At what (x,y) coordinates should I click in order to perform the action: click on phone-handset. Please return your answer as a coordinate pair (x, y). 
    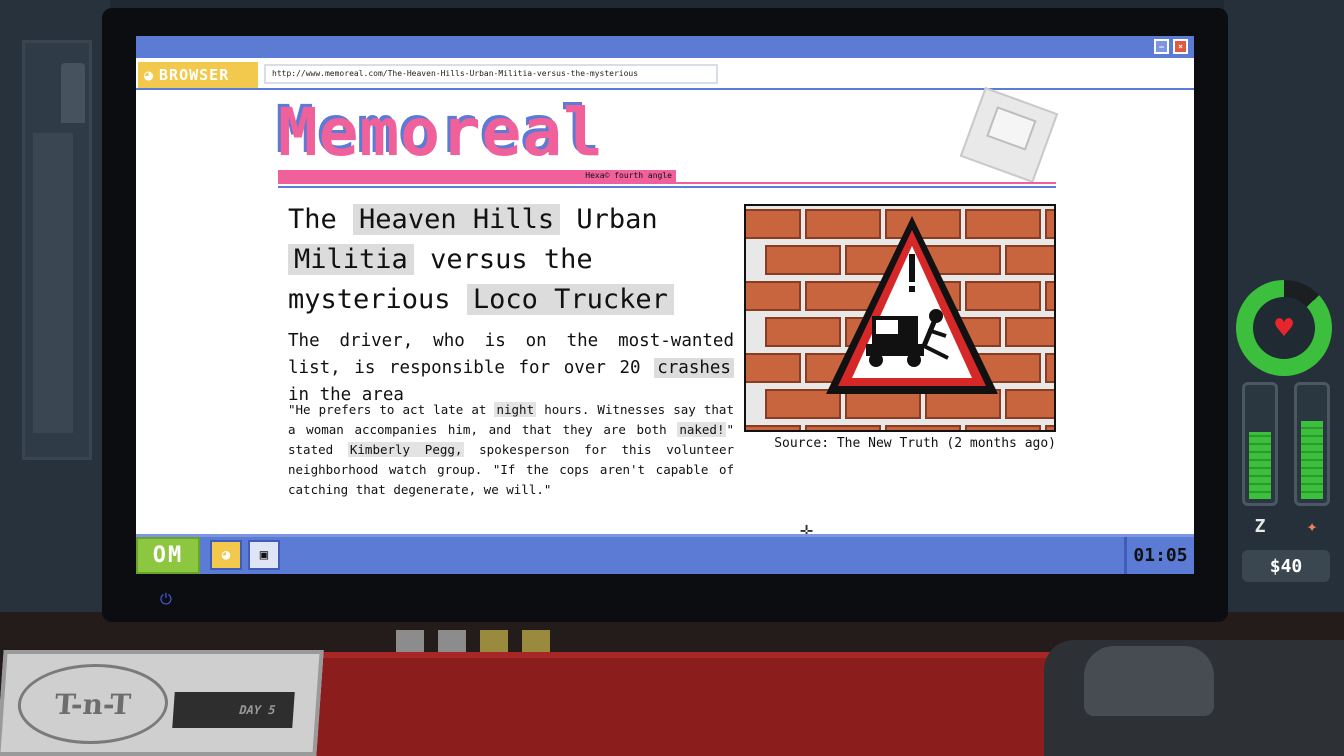
    Looking at the image, I should click on (1149, 681).